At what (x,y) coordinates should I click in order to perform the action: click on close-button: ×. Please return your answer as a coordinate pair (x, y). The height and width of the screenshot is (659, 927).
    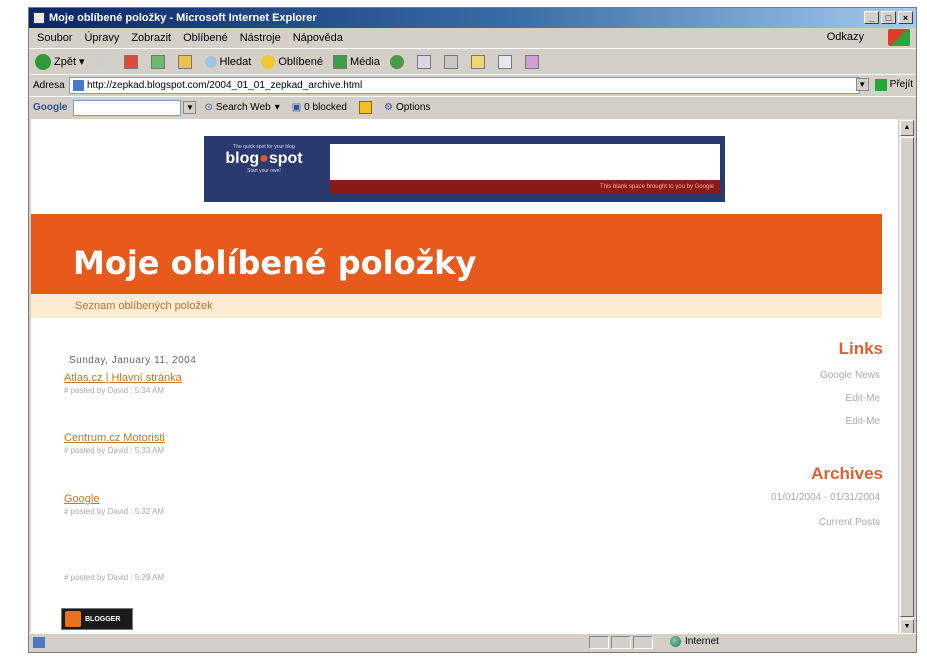
    Looking at the image, I should click on (905, 17).